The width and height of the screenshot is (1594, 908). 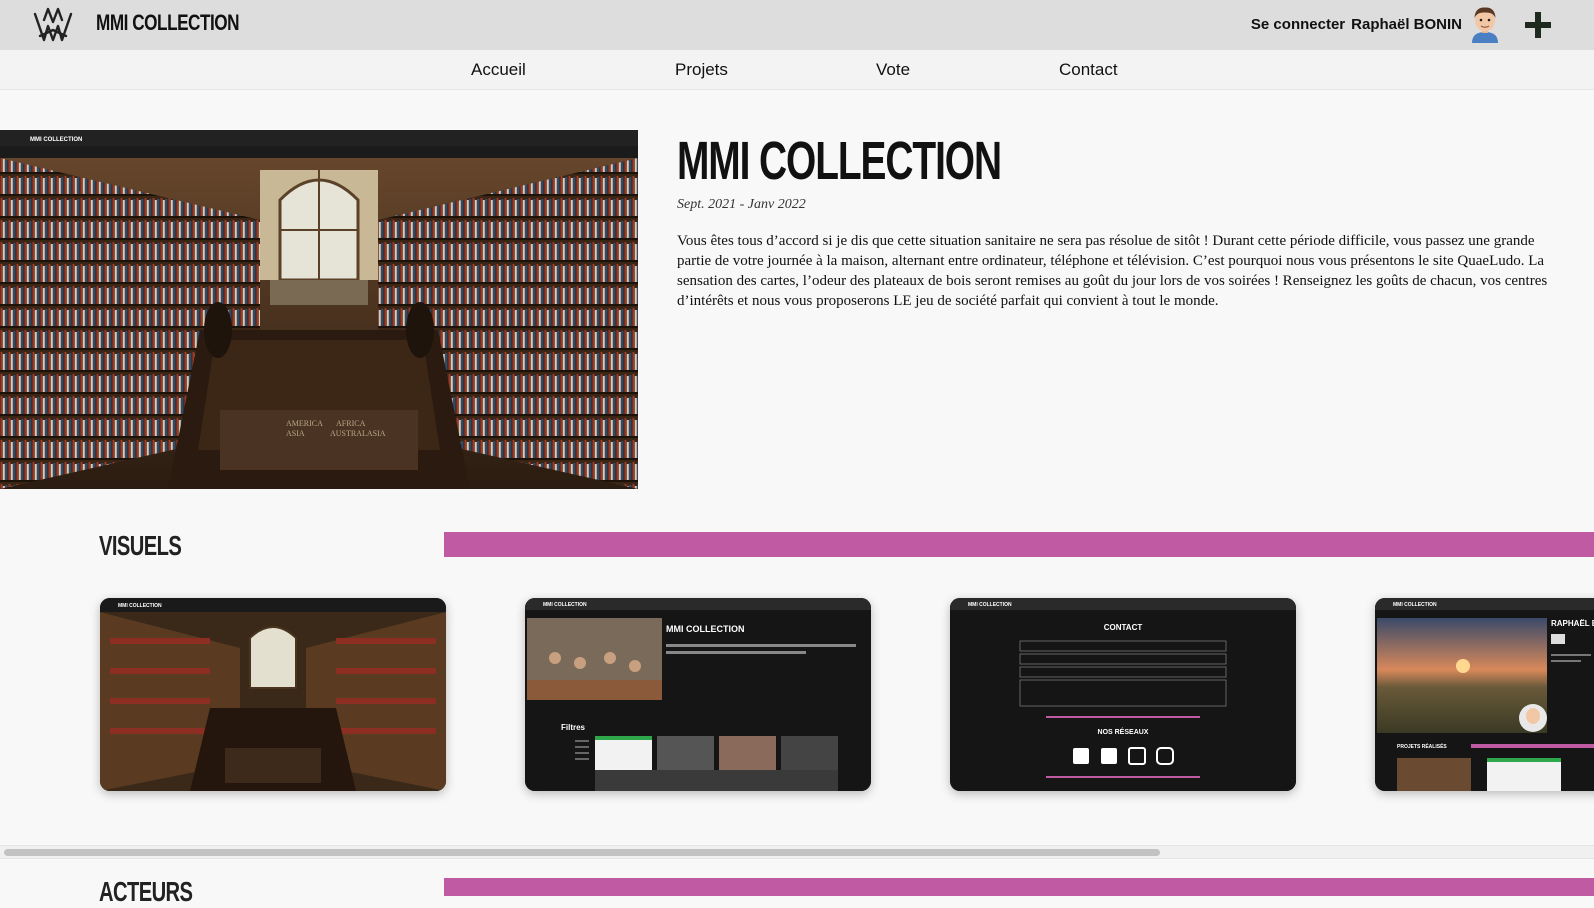 I want to click on visual-thumbnail-2: MMI COLLECTION MMI COLLECTION Filtres, so click(x=698, y=694).